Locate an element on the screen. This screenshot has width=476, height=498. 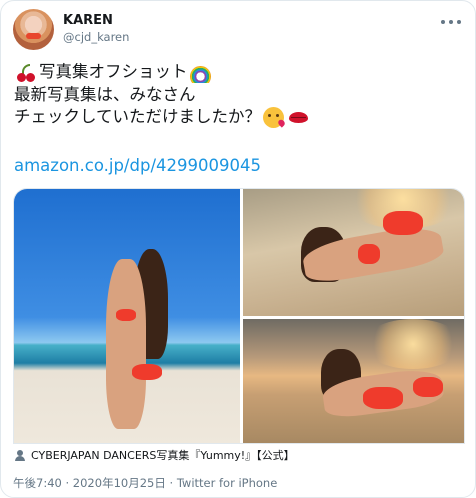
cherry-icon is located at coordinates (26, 72).